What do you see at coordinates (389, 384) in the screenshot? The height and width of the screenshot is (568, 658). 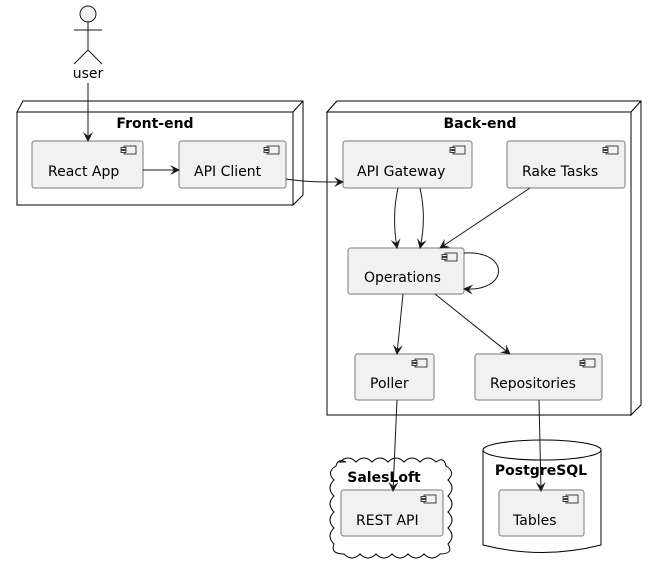 I see `poller-label: Poller` at bounding box center [389, 384].